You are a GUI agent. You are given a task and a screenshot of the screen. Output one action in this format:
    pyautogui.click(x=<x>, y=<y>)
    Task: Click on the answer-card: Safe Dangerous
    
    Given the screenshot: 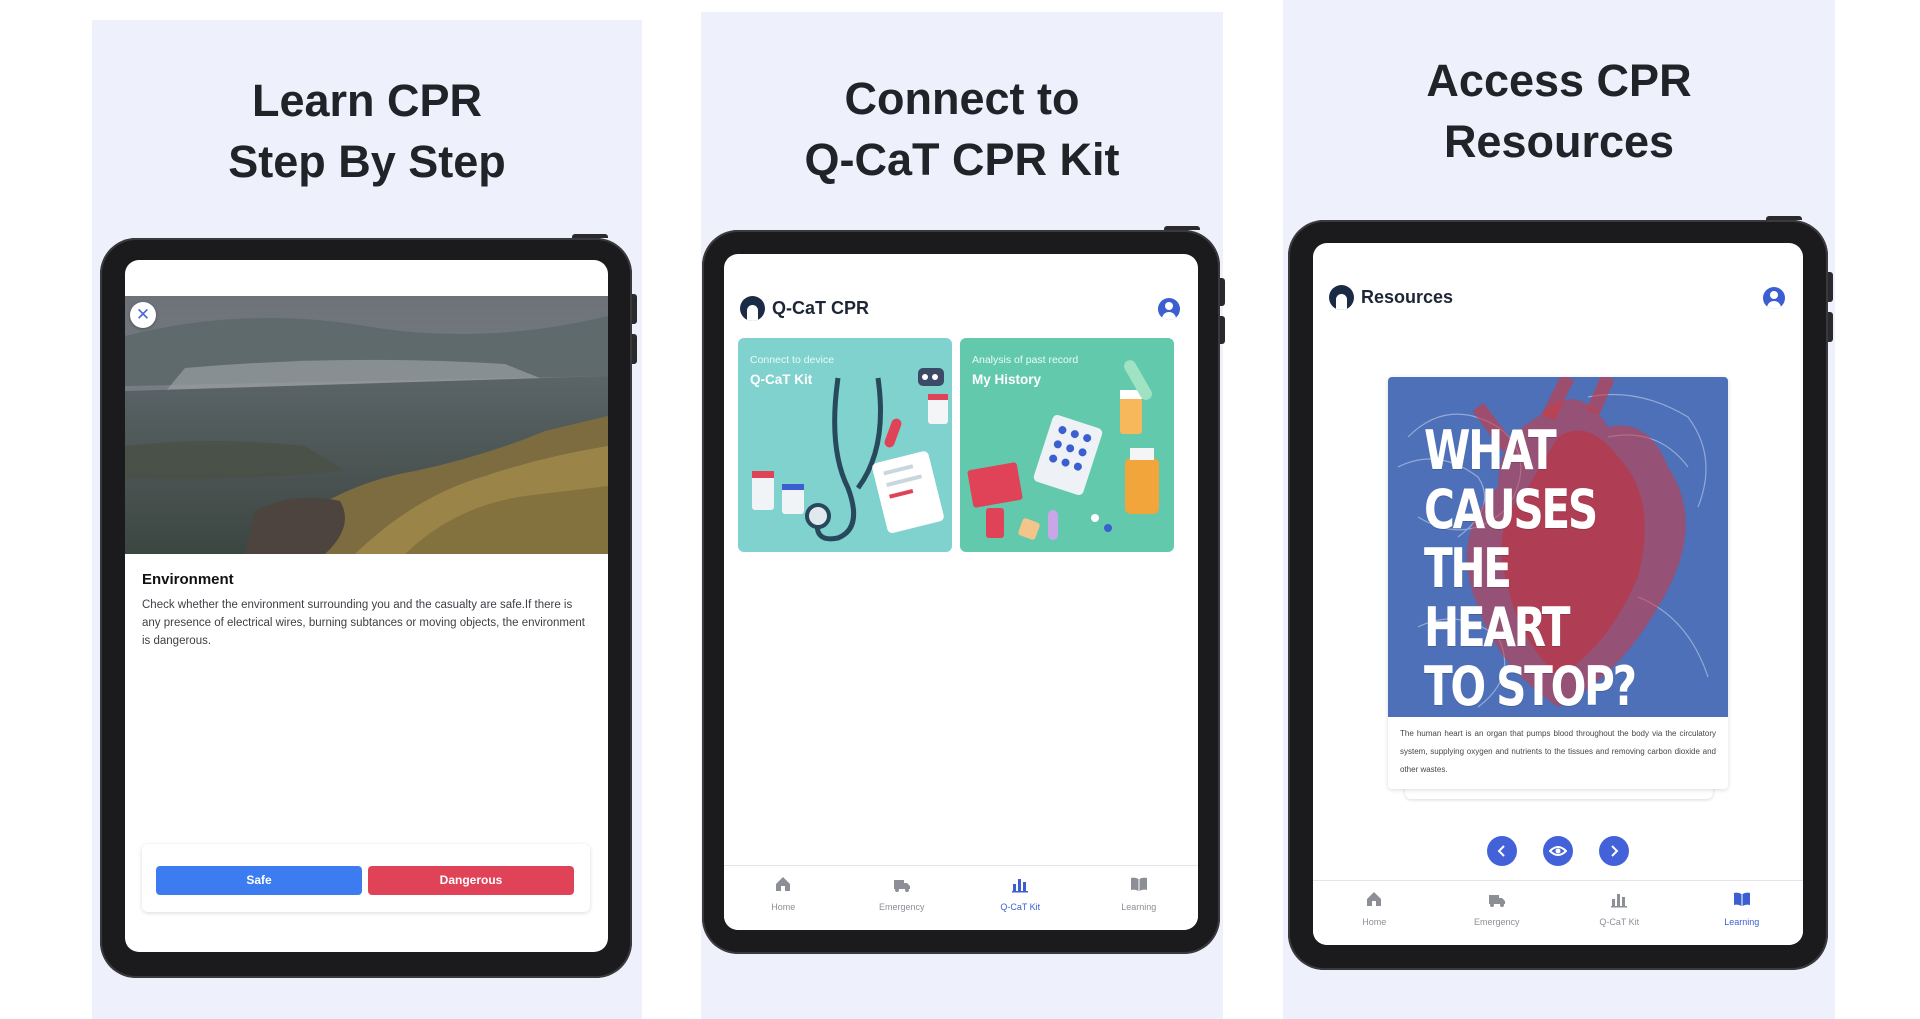 What is the action you would take?
    pyautogui.click(x=366, y=878)
    